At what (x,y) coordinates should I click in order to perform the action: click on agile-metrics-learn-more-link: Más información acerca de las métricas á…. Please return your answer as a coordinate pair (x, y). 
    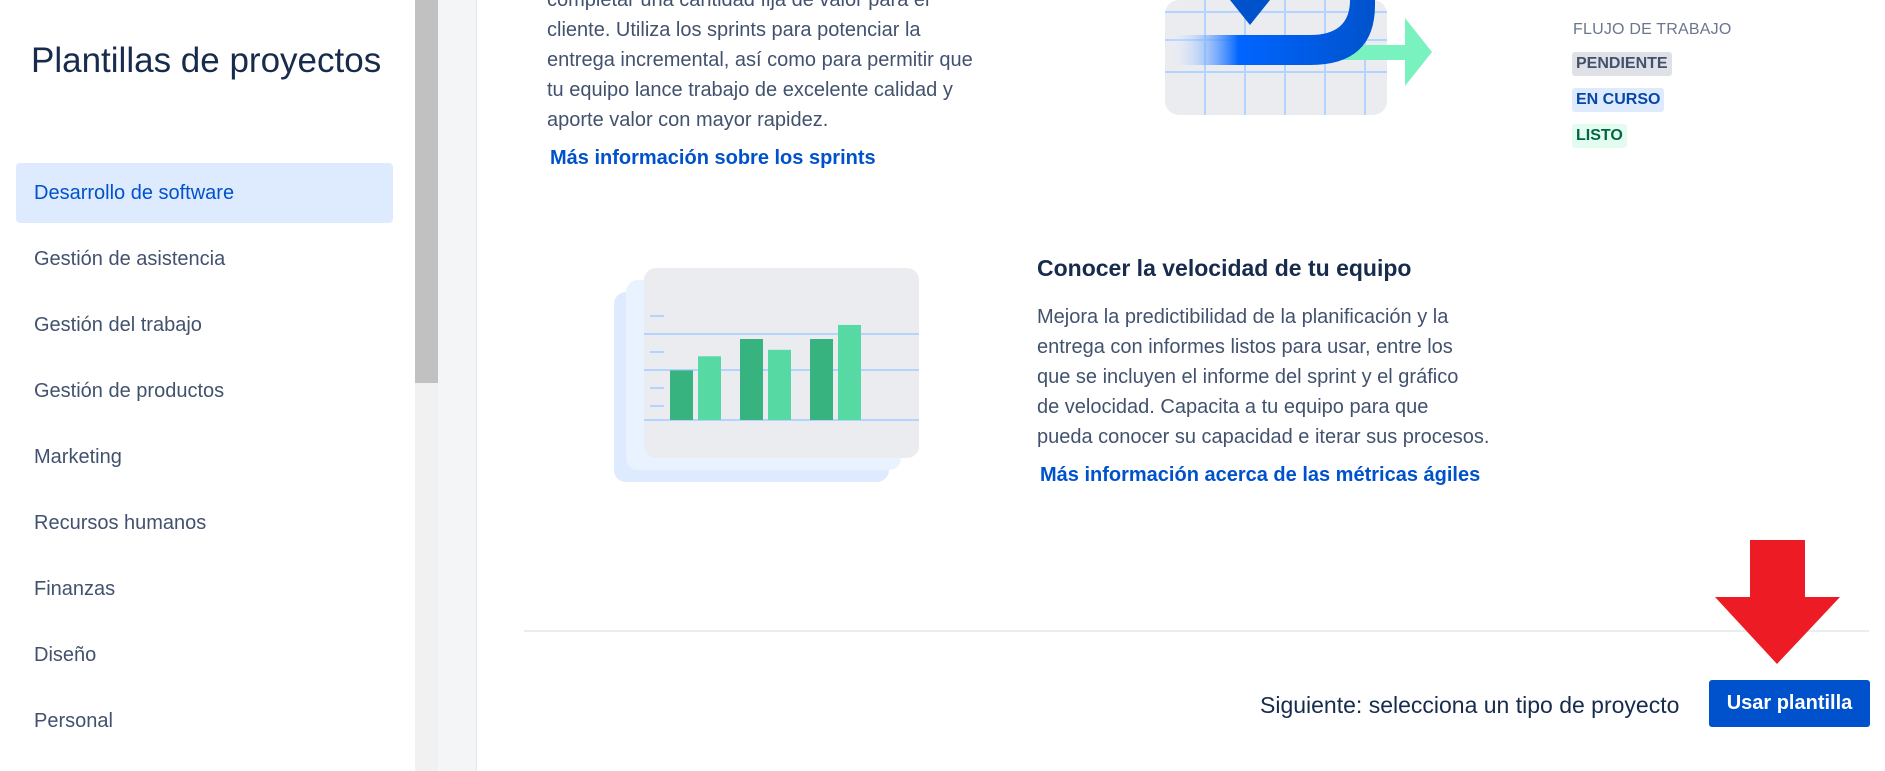
    Looking at the image, I should click on (1260, 475).